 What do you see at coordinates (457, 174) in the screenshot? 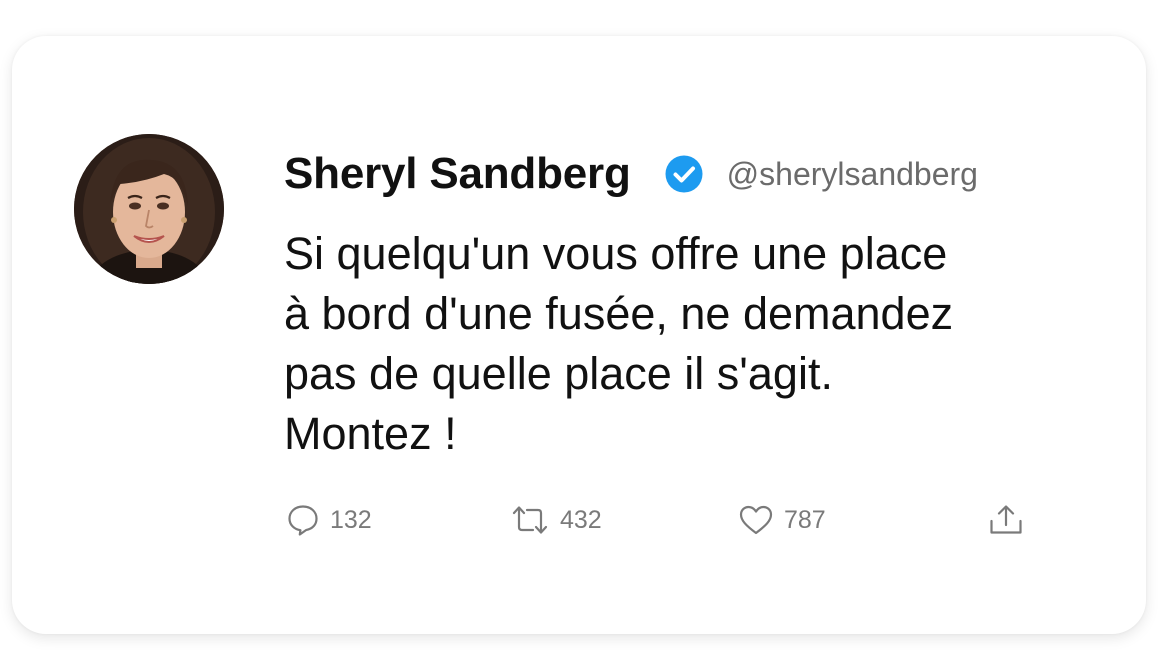
I see `author-name: Sheryl Sandberg` at bounding box center [457, 174].